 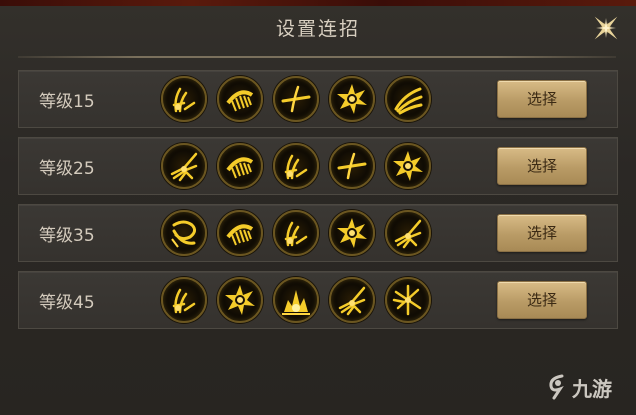 What do you see at coordinates (67, 303) in the screenshot?
I see `level-label: 等级45` at bounding box center [67, 303].